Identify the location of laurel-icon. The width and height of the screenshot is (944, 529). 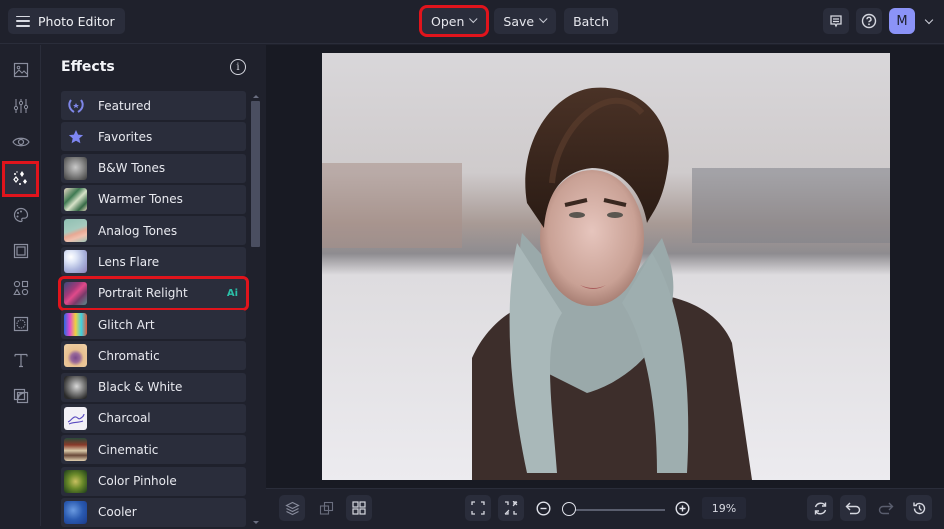
(75, 105).